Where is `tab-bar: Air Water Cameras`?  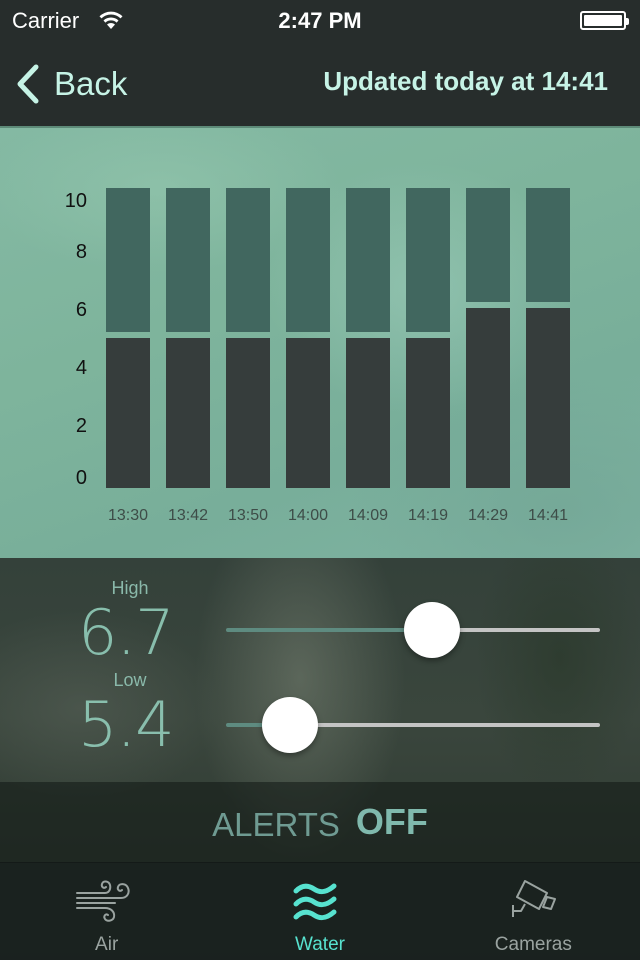 tab-bar: Air Water Cameras is located at coordinates (320, 911).